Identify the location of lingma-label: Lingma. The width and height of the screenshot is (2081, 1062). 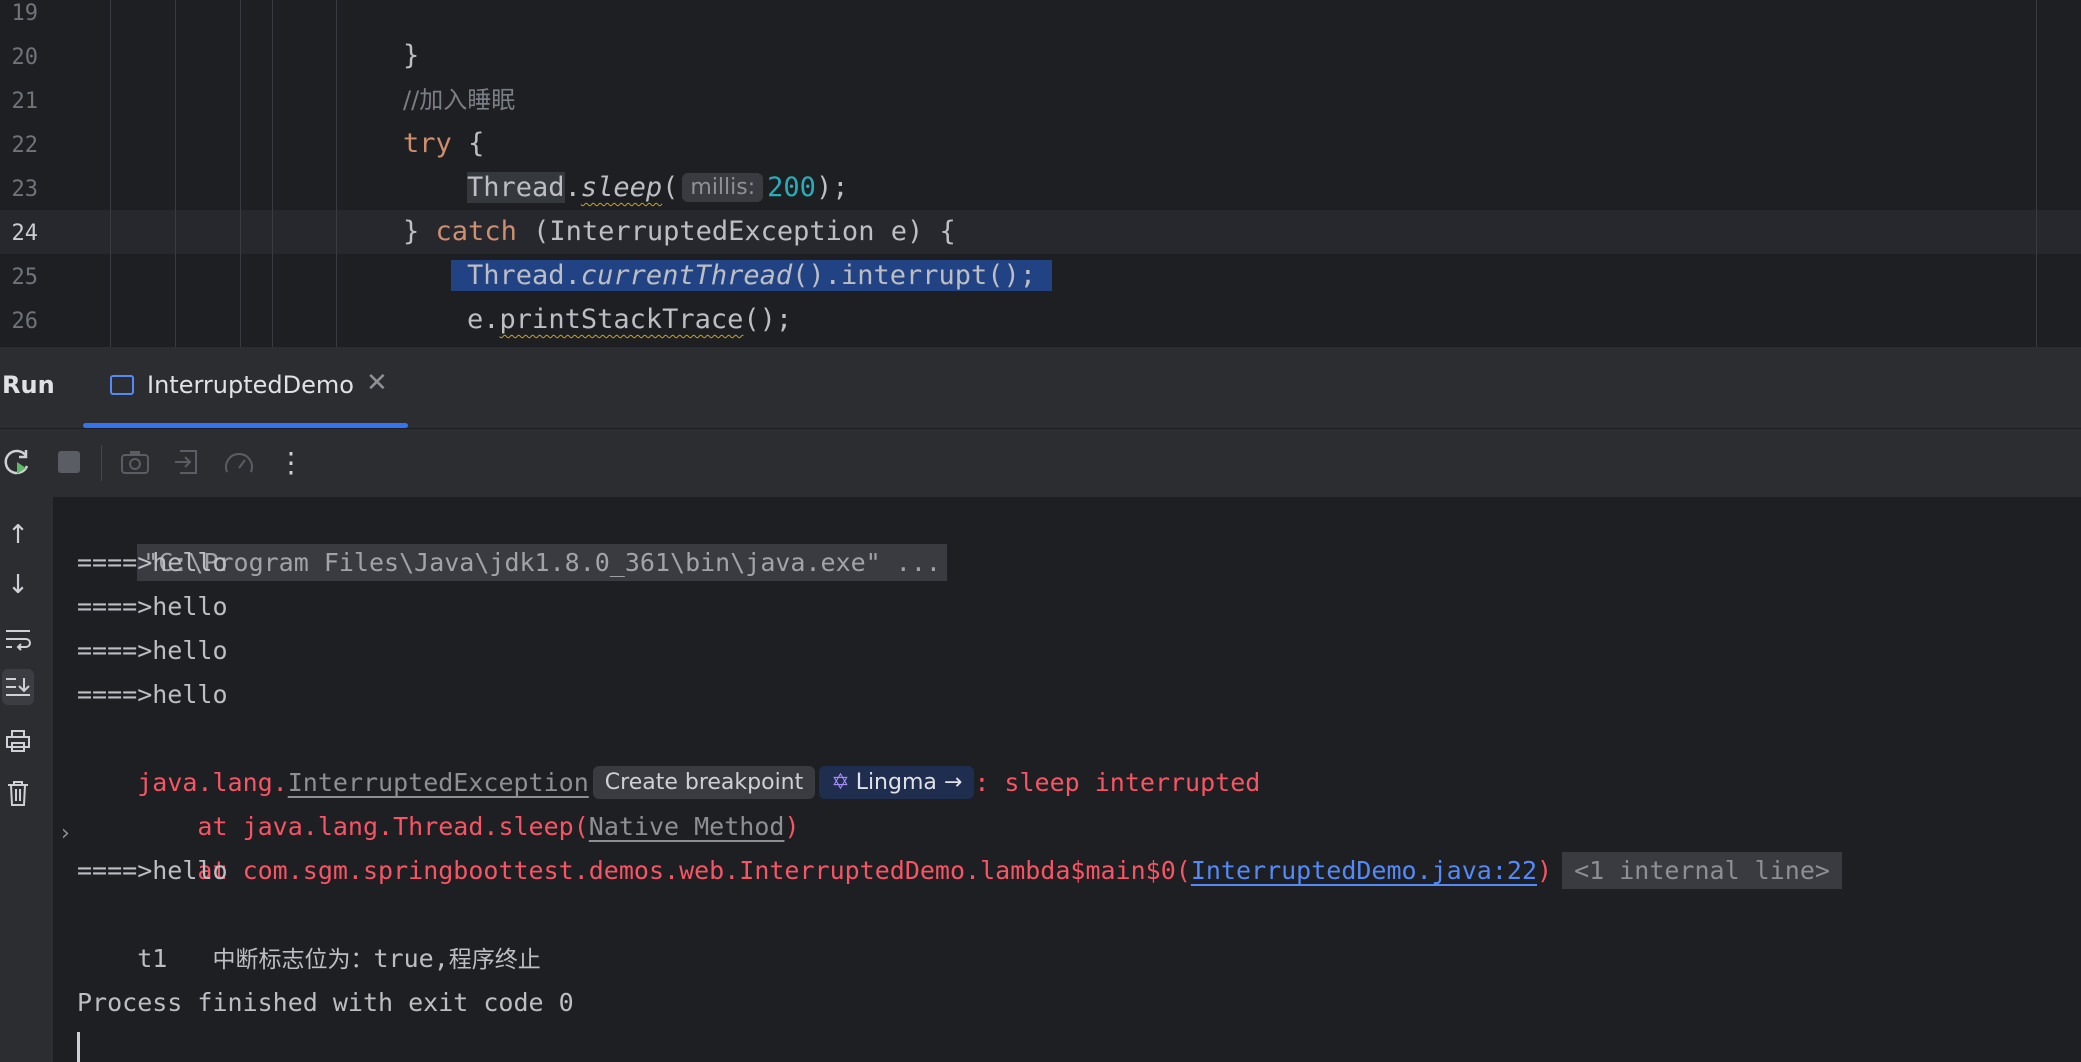
(896, 782).